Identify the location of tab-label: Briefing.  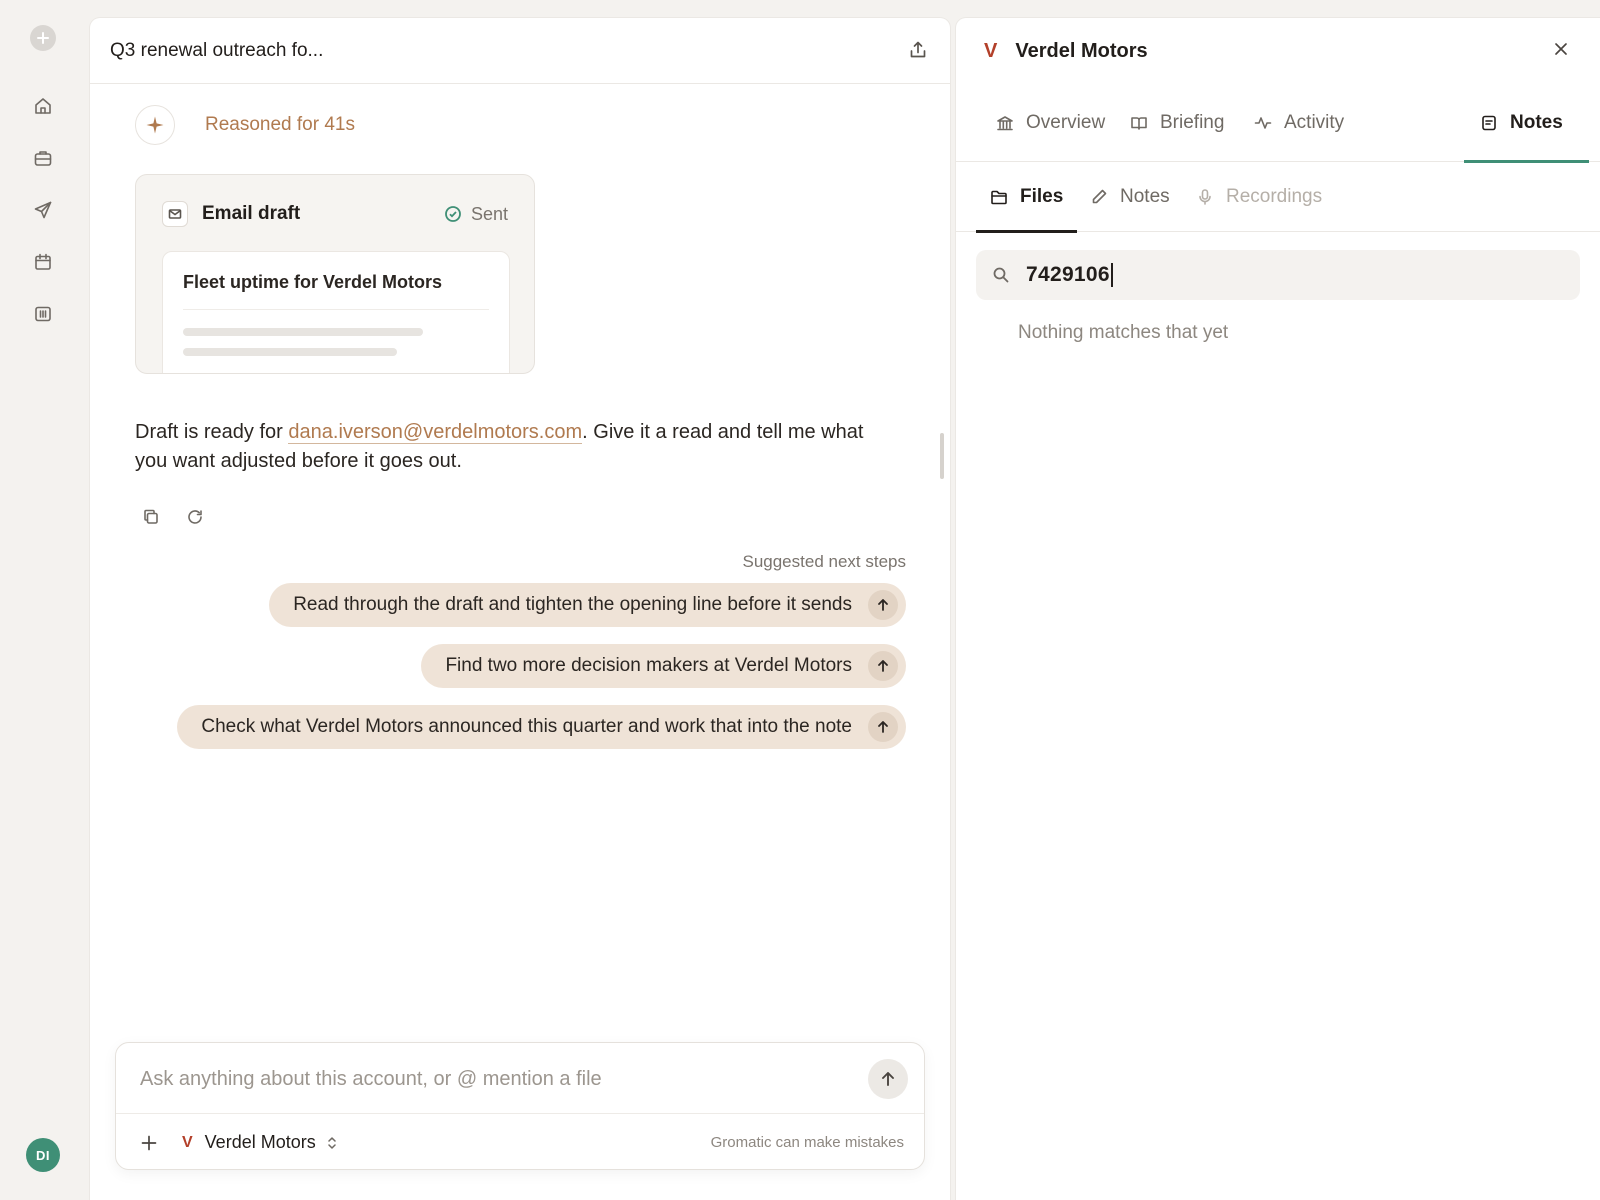
(1192, 122).